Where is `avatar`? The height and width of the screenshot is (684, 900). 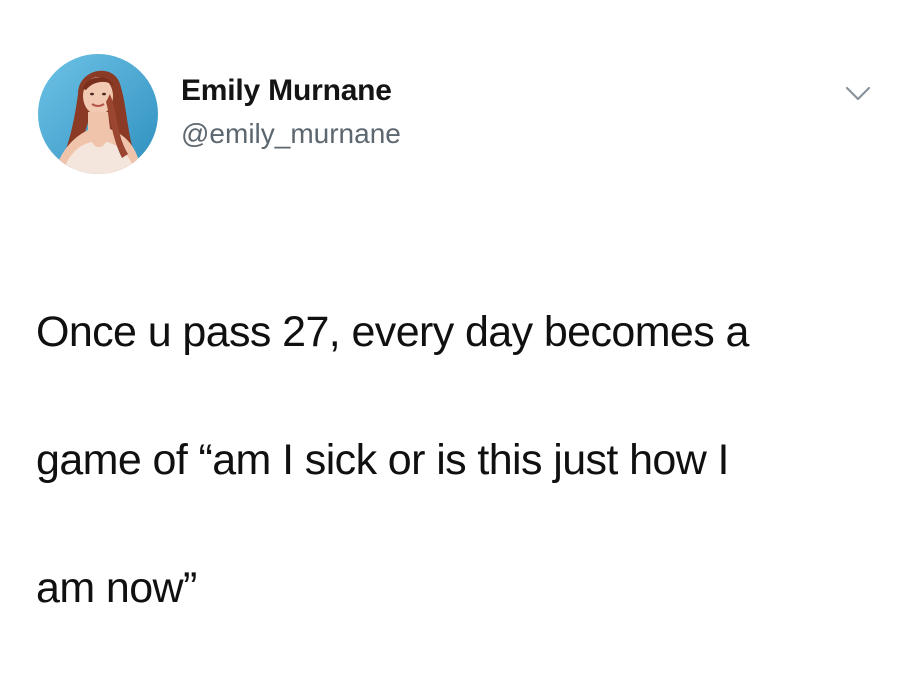 avatar is located at coordinates (98, 114).